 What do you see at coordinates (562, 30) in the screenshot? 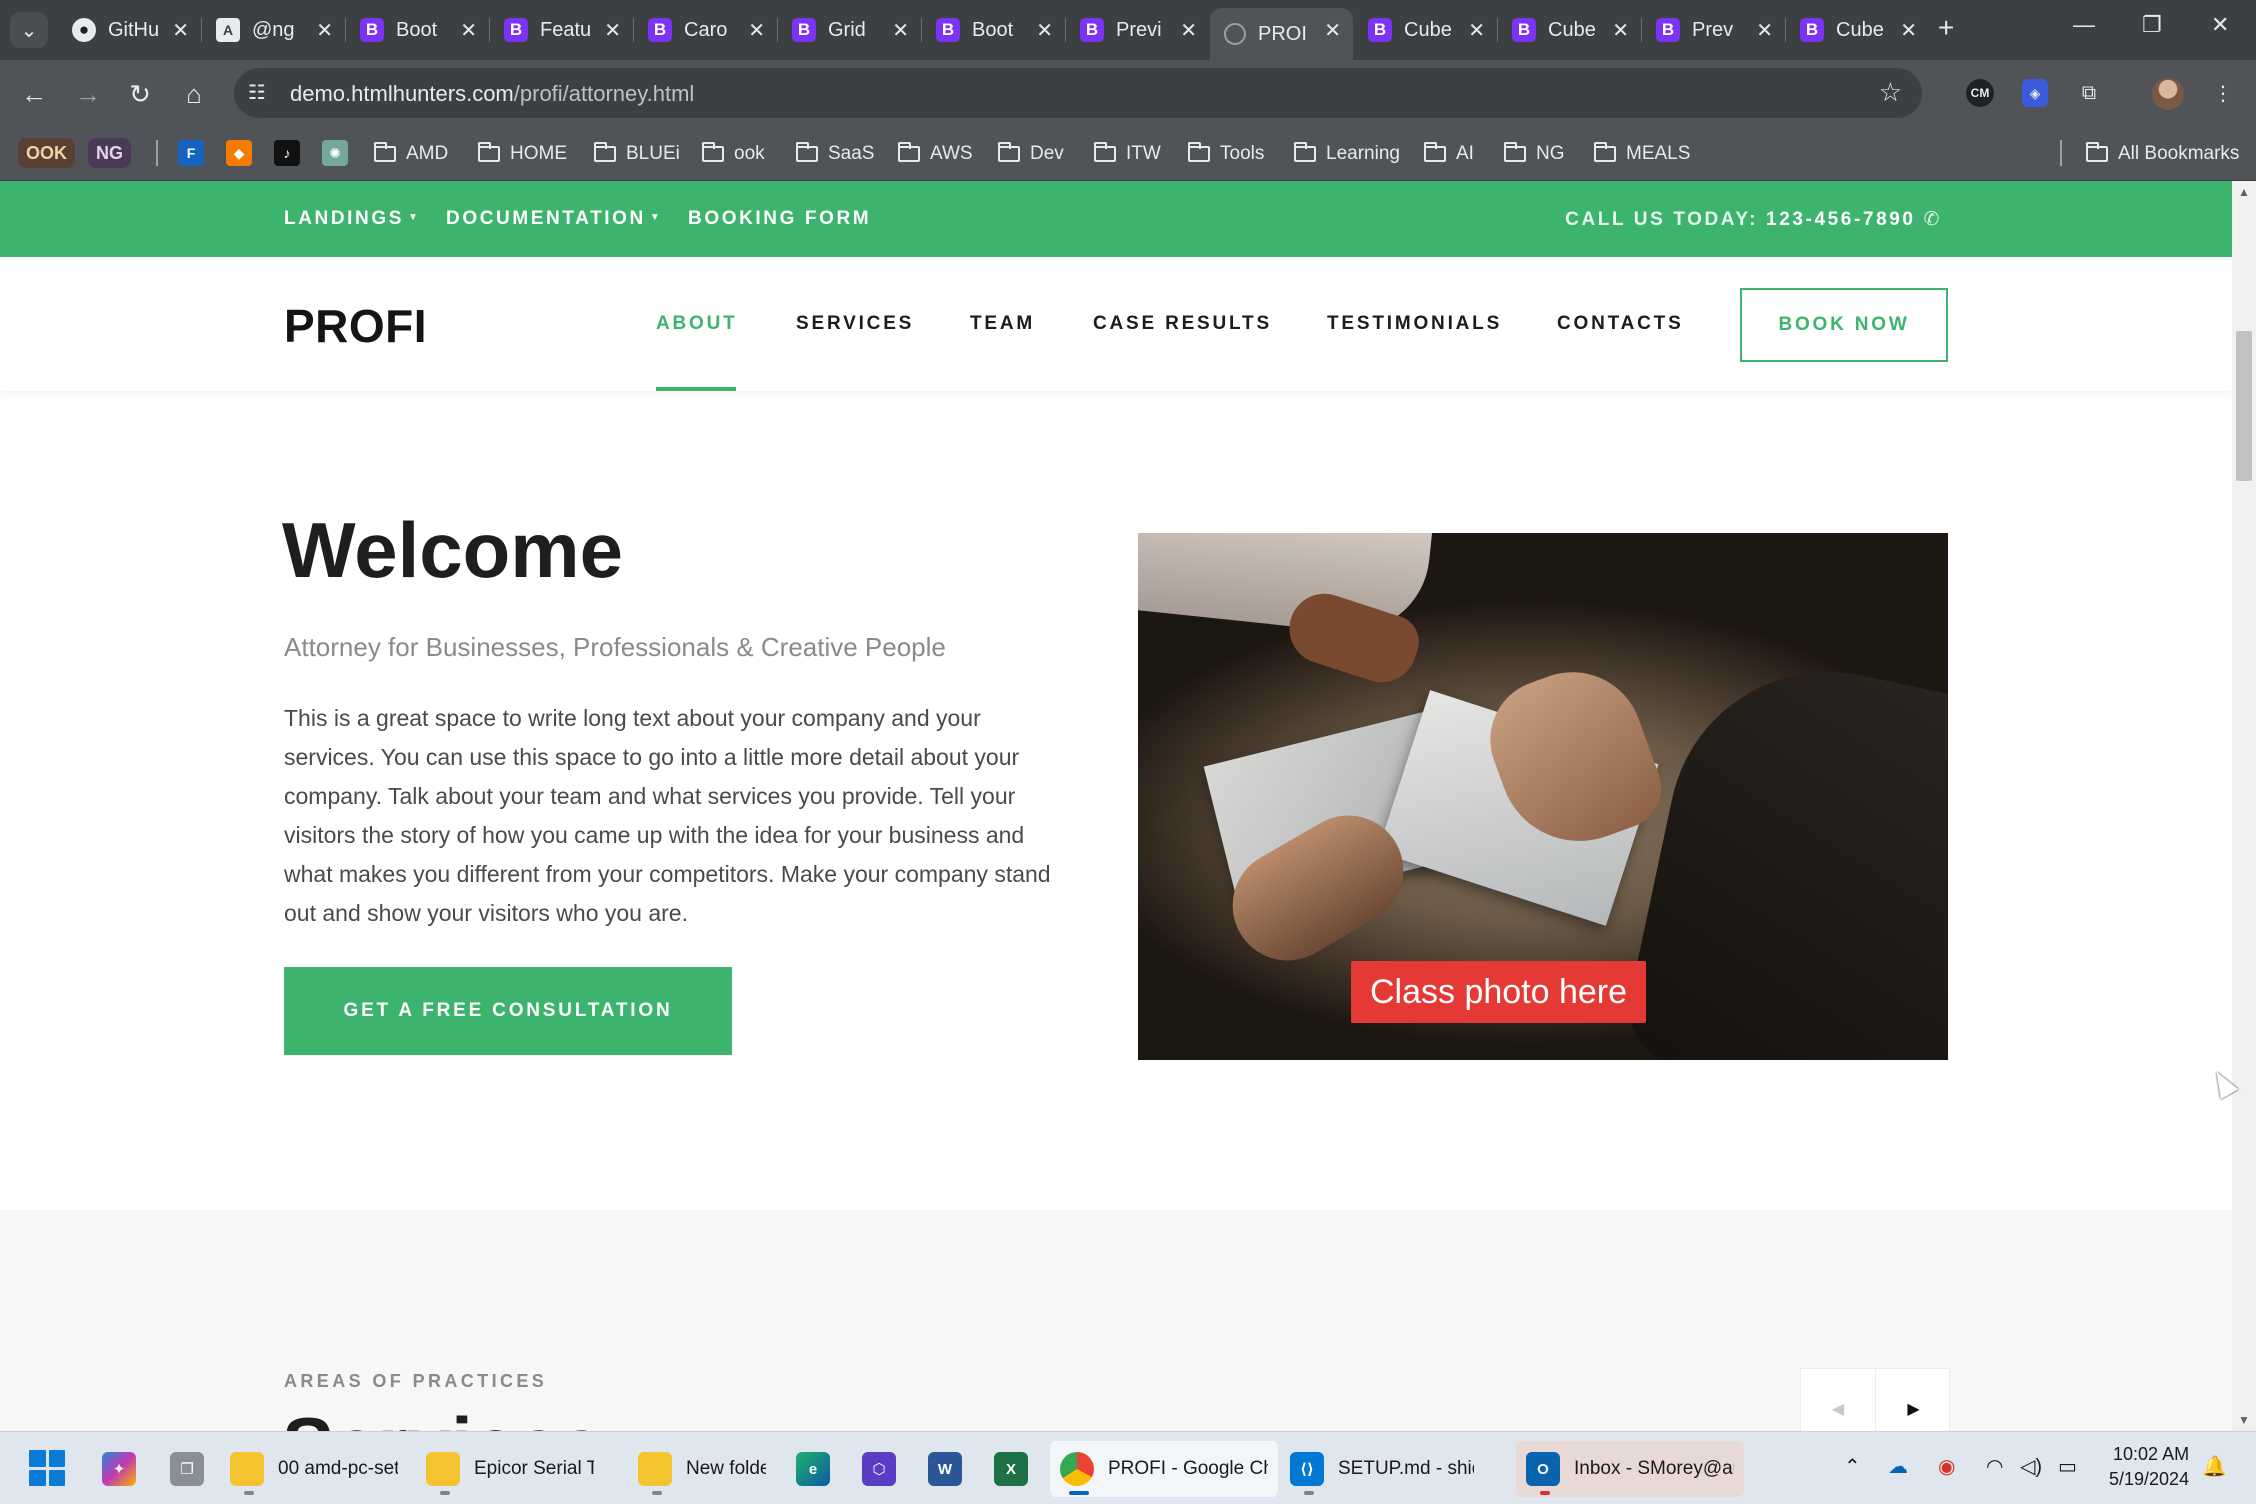
I see `tab: B Featu ✕` at bounding box center [562, 30].